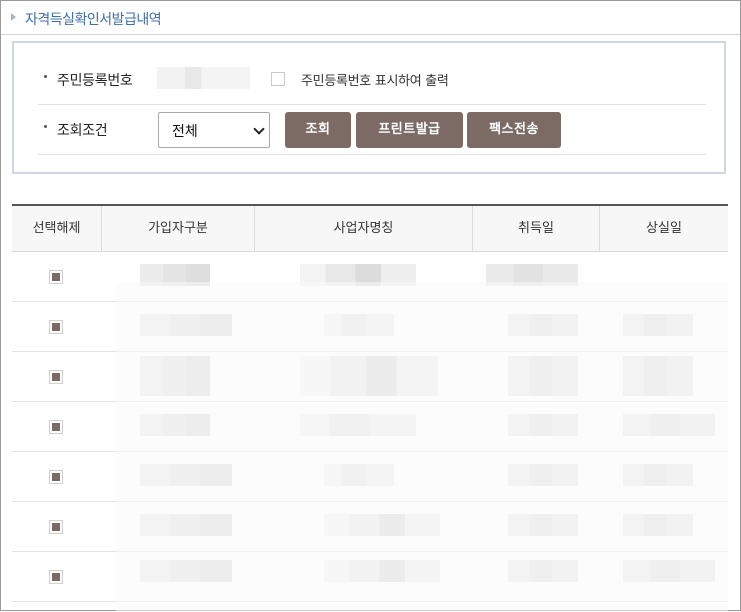  I want to click on condition-select: 전체, so click(214, 130).